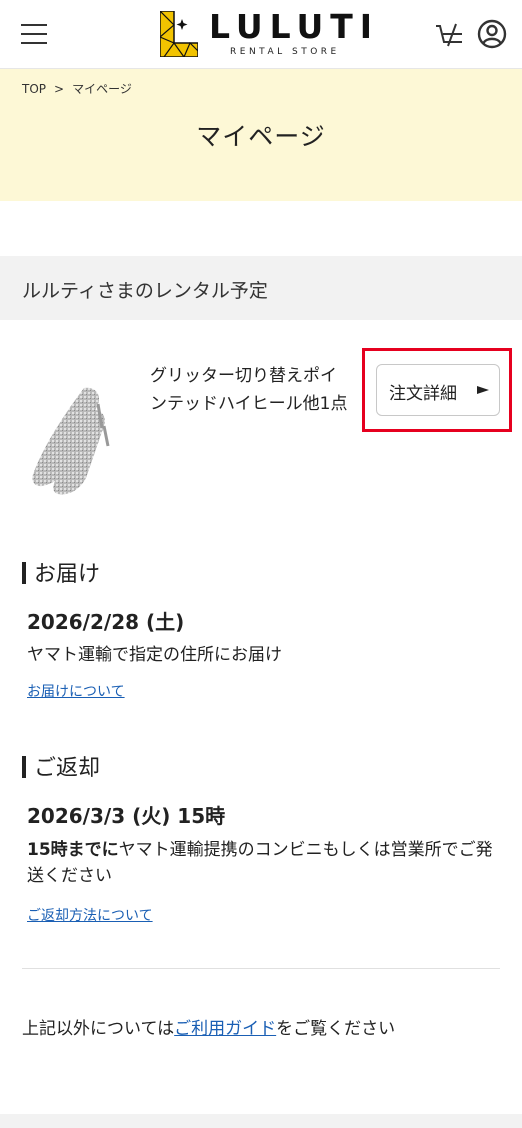 This screenshot has height=1128, width=522. Describe the element at coordinates (90, 915) in the screenshot. I see `return-method-link: ご返却方法について` at that location.